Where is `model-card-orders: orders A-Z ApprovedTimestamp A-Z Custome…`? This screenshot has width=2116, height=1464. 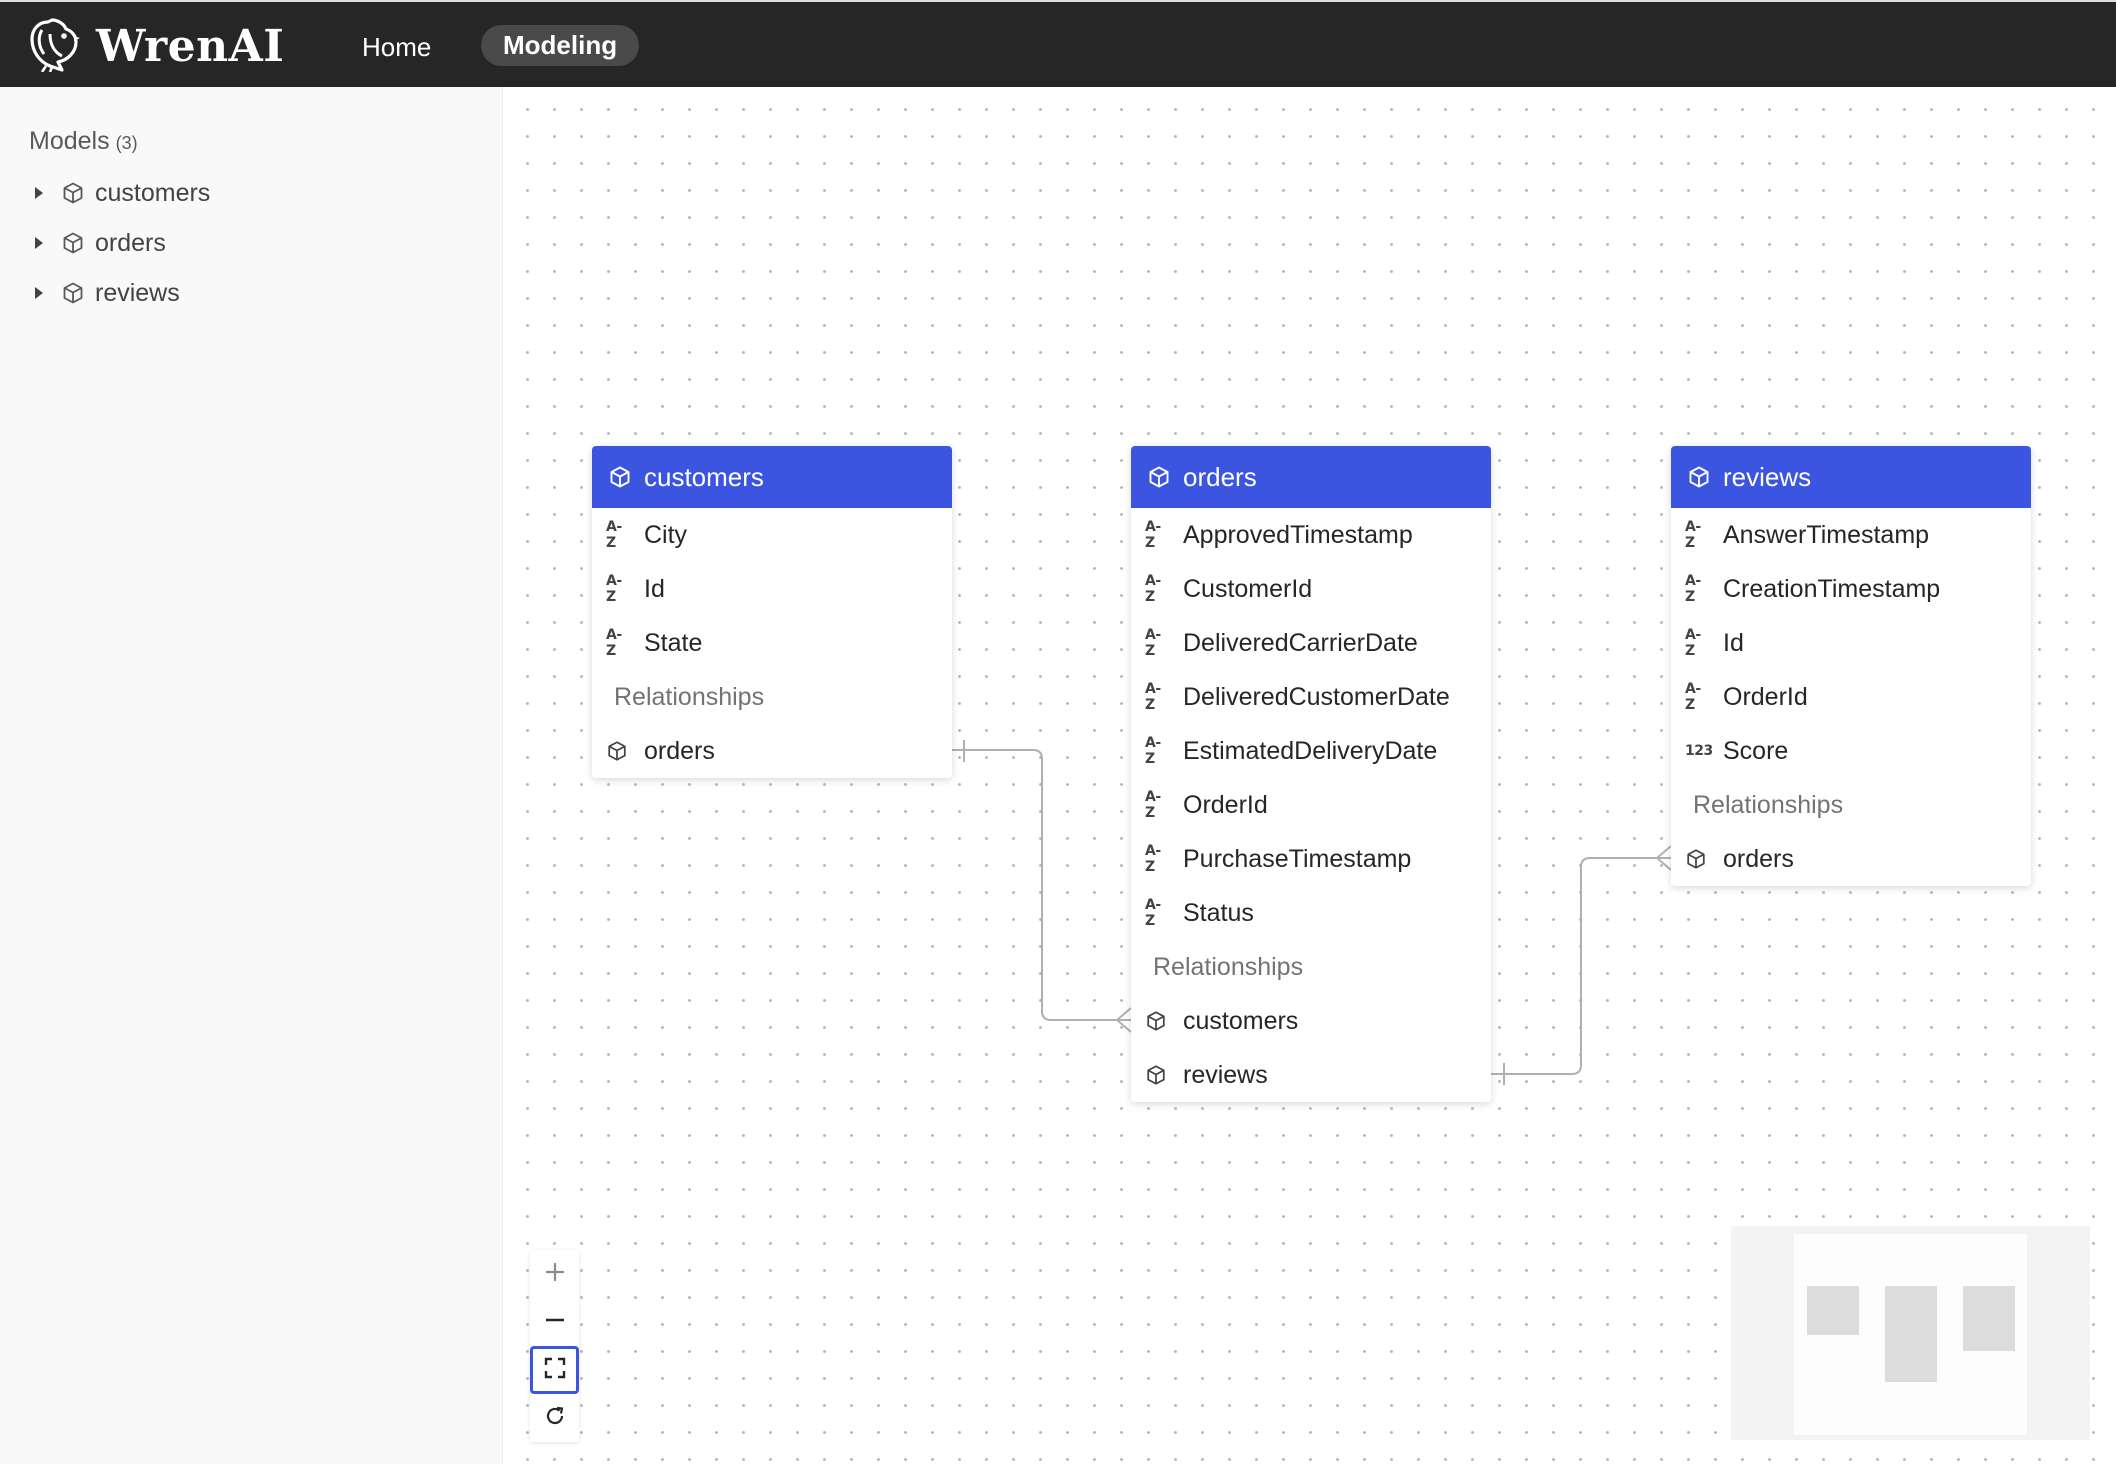 model-card-orders: orders A-Z ApprovedTimestamp A-Z Custome… is located at coordinates (1311, 774).